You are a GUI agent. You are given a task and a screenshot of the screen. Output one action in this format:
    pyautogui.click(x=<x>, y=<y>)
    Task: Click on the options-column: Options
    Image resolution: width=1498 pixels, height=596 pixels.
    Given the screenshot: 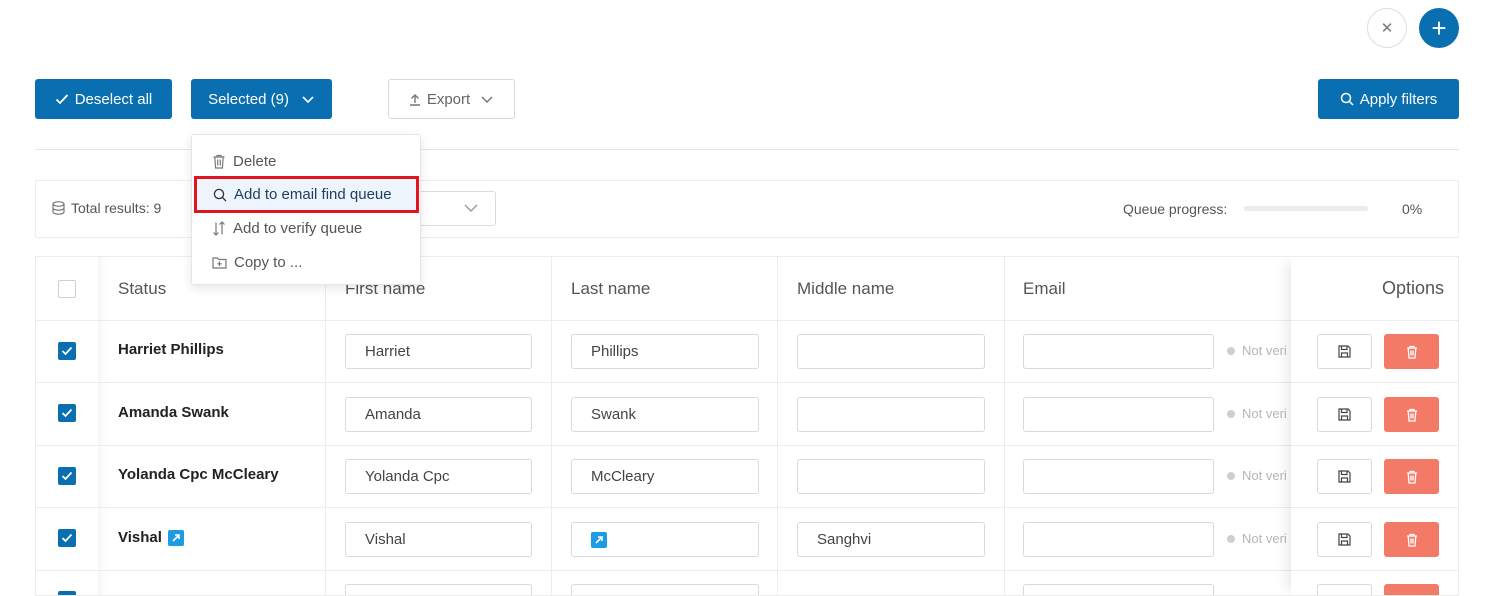 What is the action you would take?
    pyautogui.click(x=1374, y=426)
    